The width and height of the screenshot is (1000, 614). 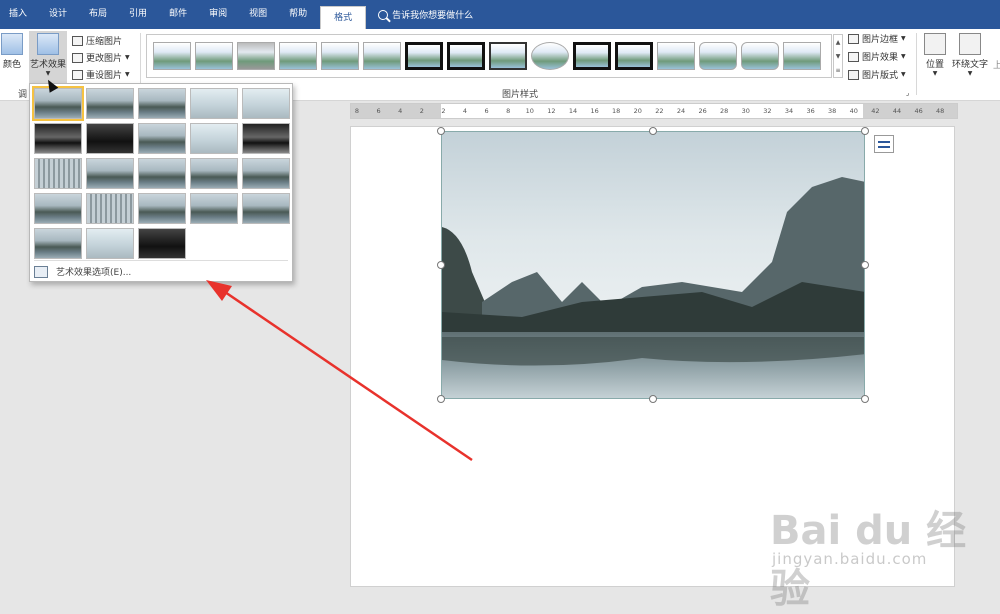 I want to click on dialog-launcher-icon: ⌟, so click(x=907, y=93).